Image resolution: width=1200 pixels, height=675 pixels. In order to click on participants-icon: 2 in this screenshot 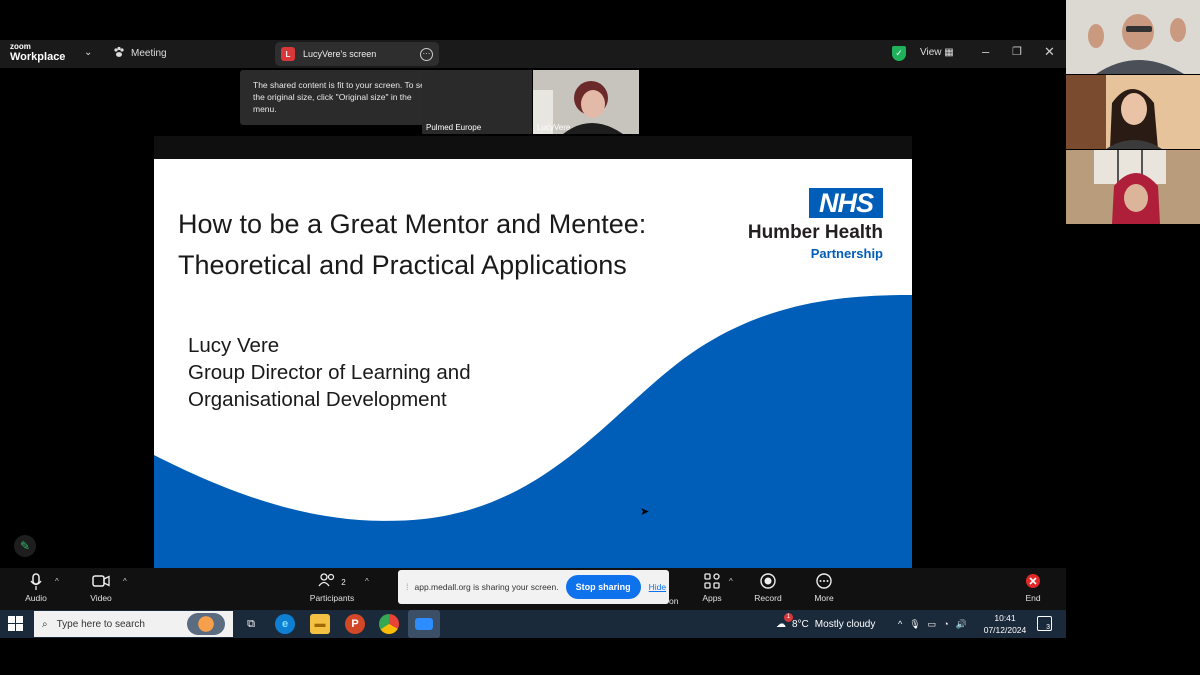, I will do `click(332, 583)`.